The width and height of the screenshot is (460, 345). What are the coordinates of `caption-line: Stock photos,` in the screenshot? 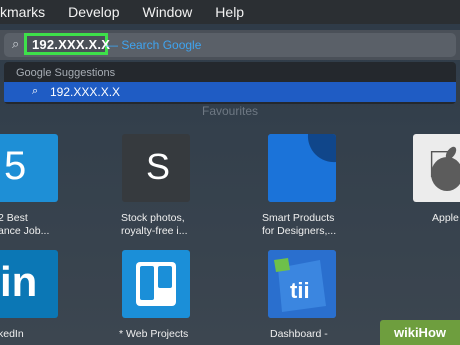 It's located at (153, 218).